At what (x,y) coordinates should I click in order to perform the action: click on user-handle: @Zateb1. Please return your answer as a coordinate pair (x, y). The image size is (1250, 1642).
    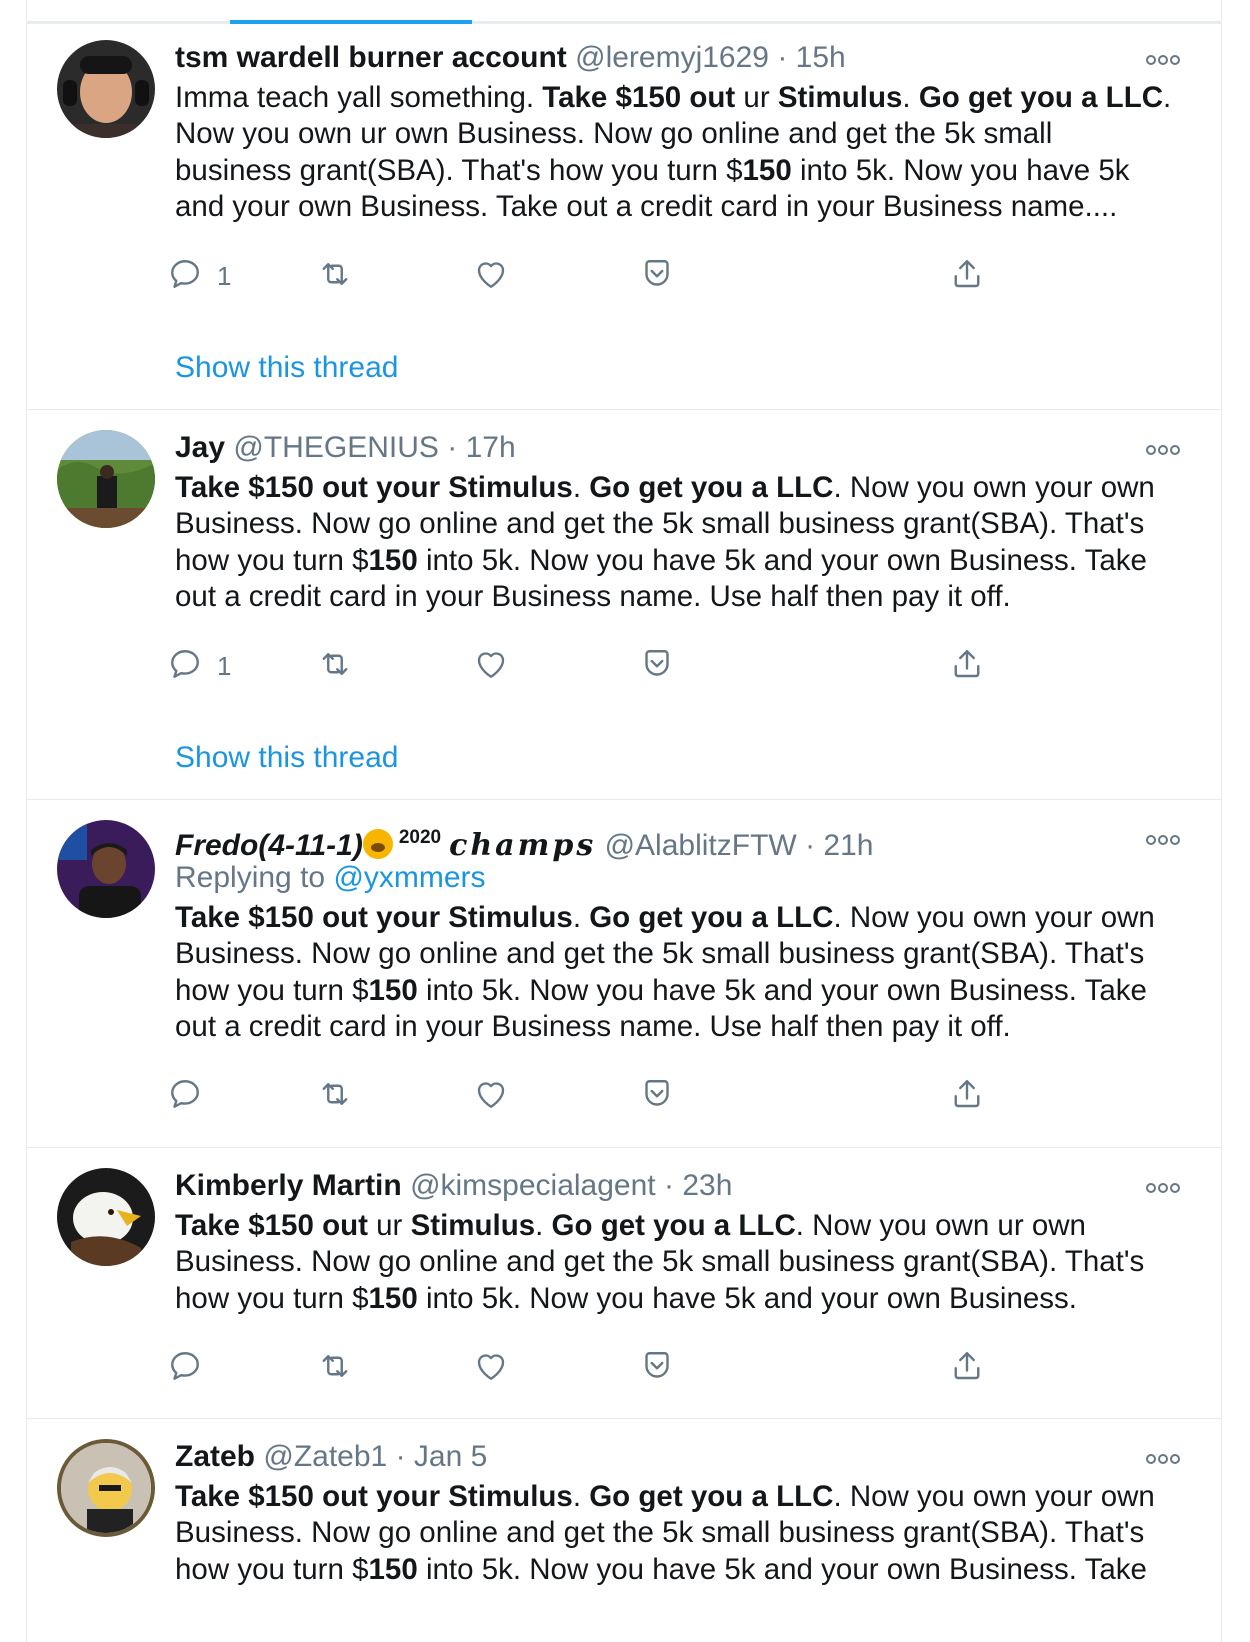
    Looking at the image, I should click on (325, 1456).